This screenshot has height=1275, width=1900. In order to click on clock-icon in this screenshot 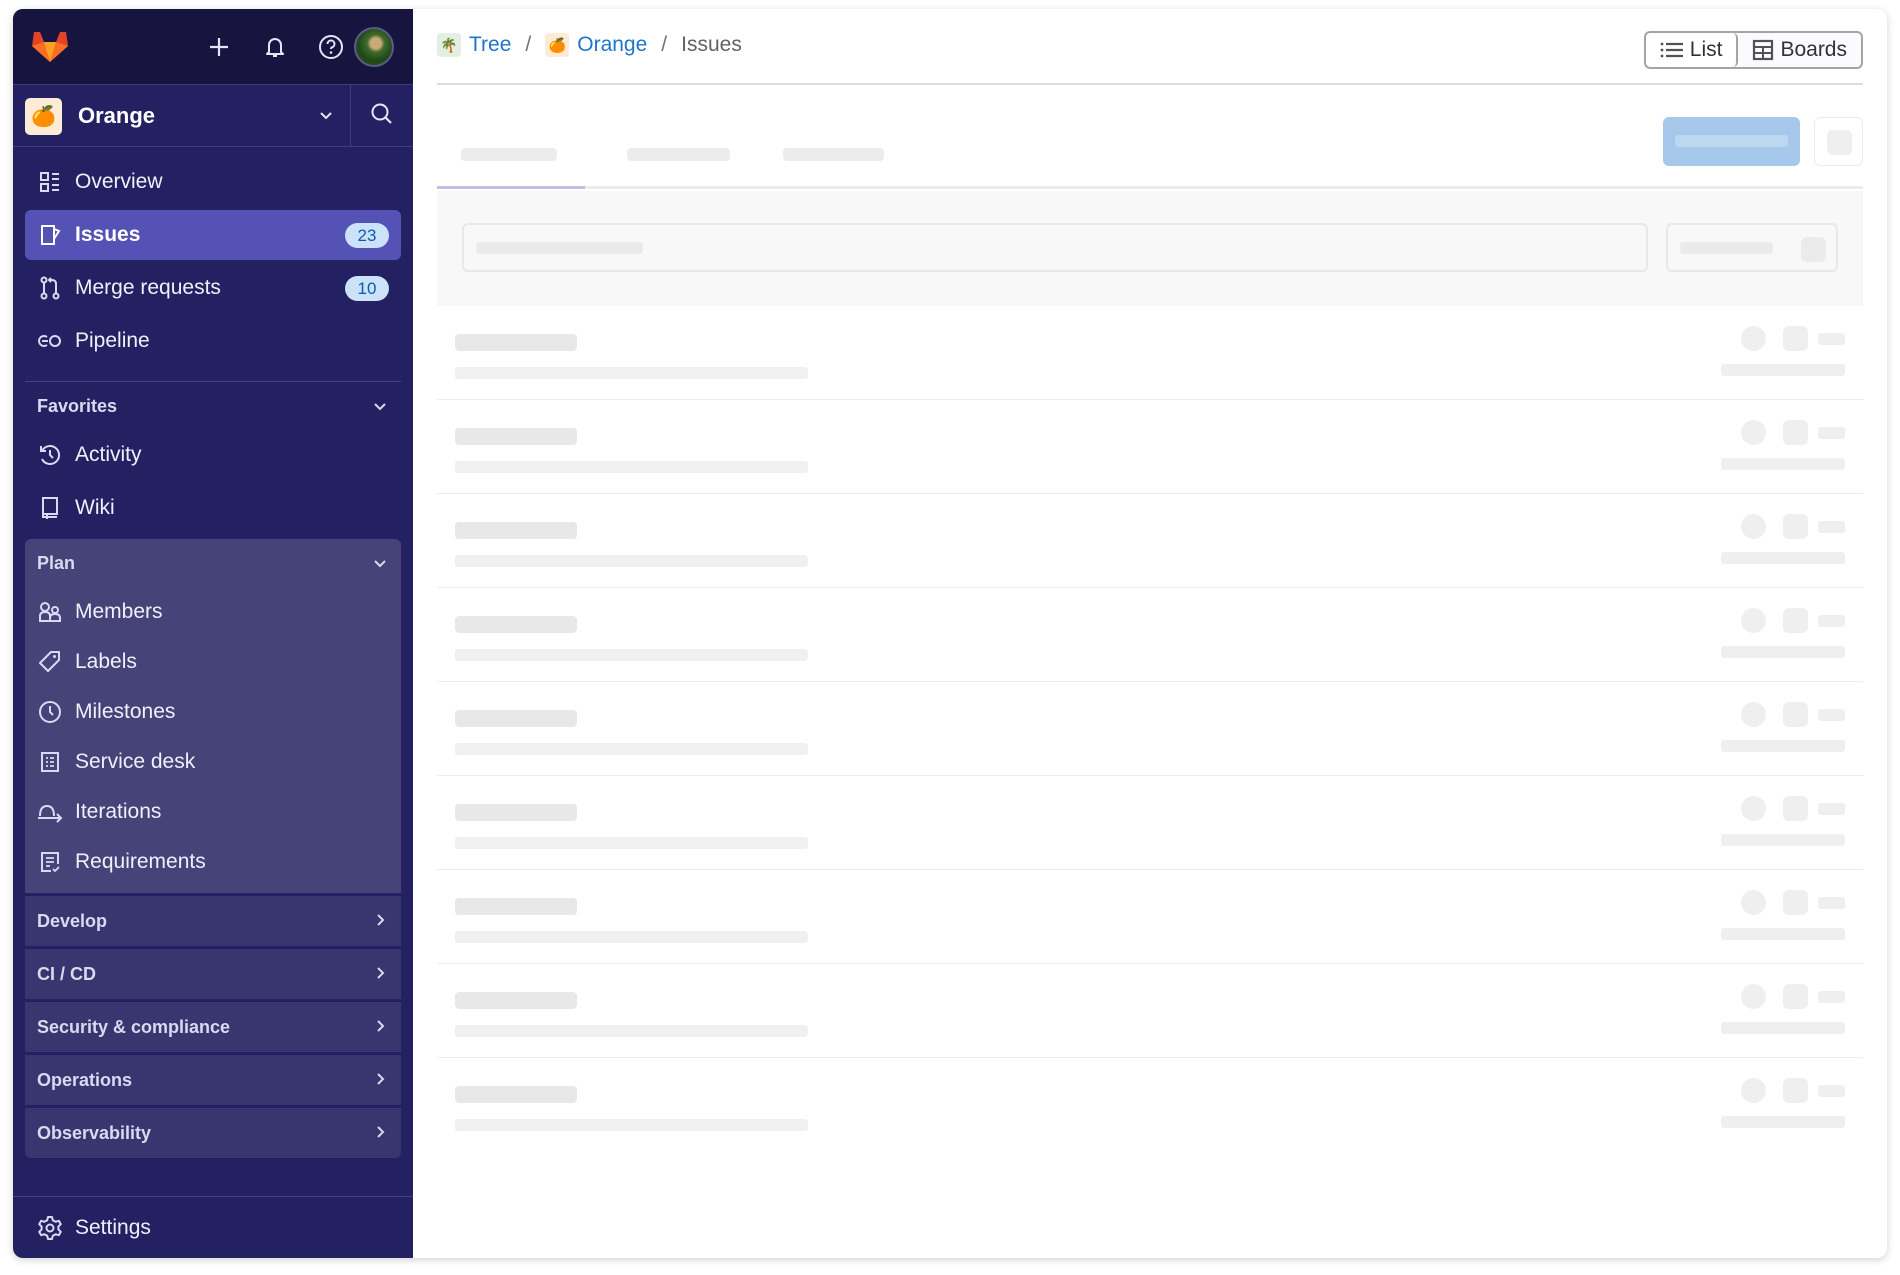, I will do `click(50, 712)`.